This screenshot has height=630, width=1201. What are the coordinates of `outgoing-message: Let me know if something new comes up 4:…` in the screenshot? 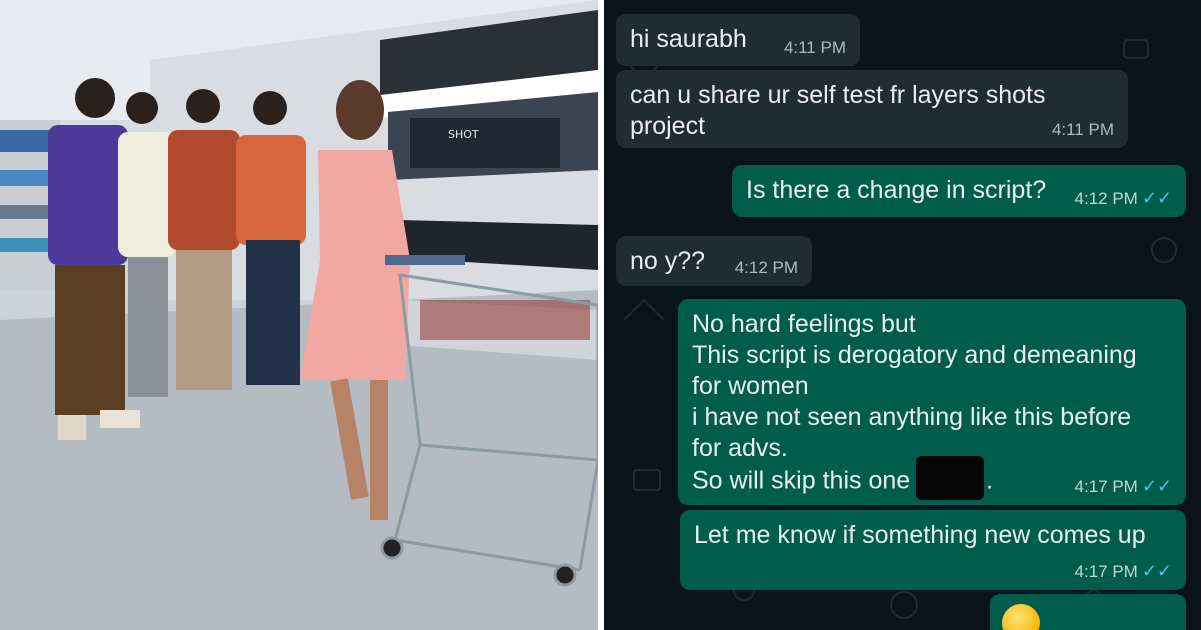 It's located at (933, 550).